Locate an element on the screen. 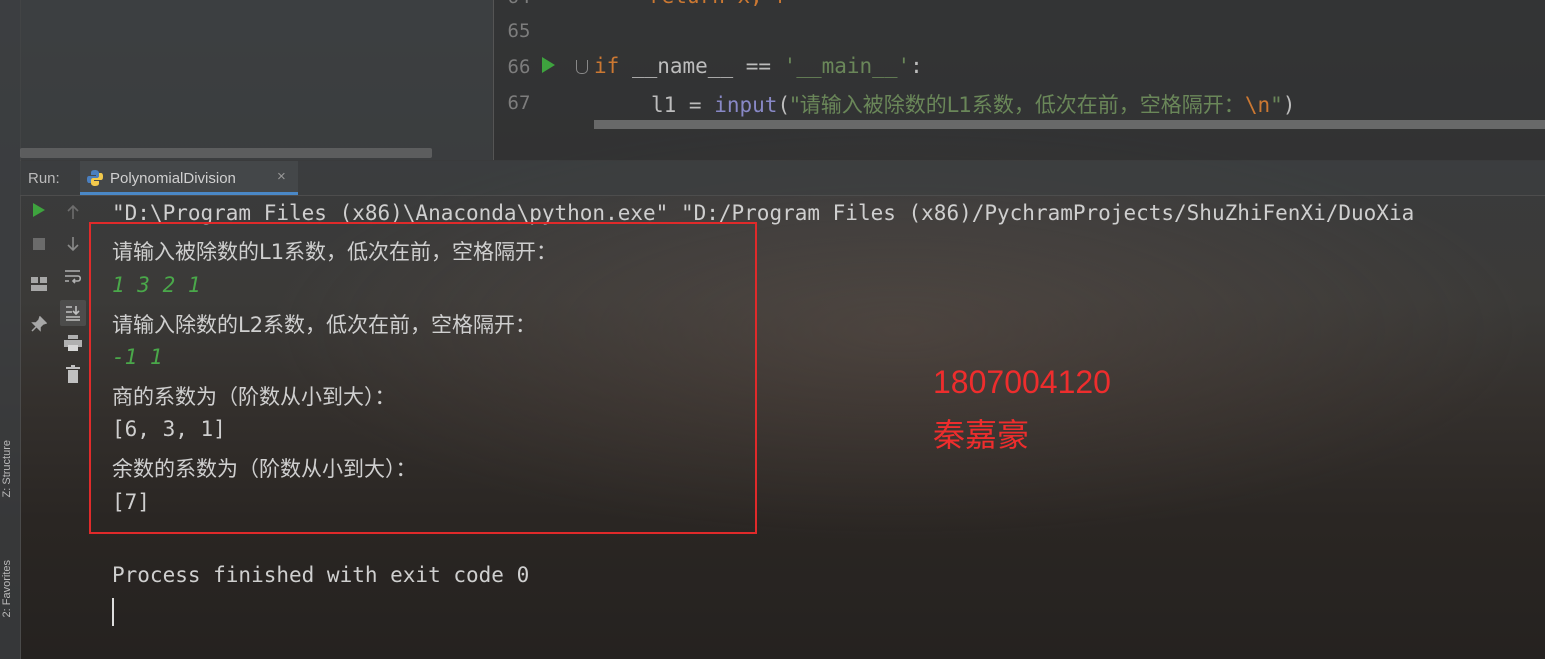 Image resolution: width=1545 pixels, height=659 pixels. exit-message: Process finished with exit code 0 is located at coordinates (321, 575).